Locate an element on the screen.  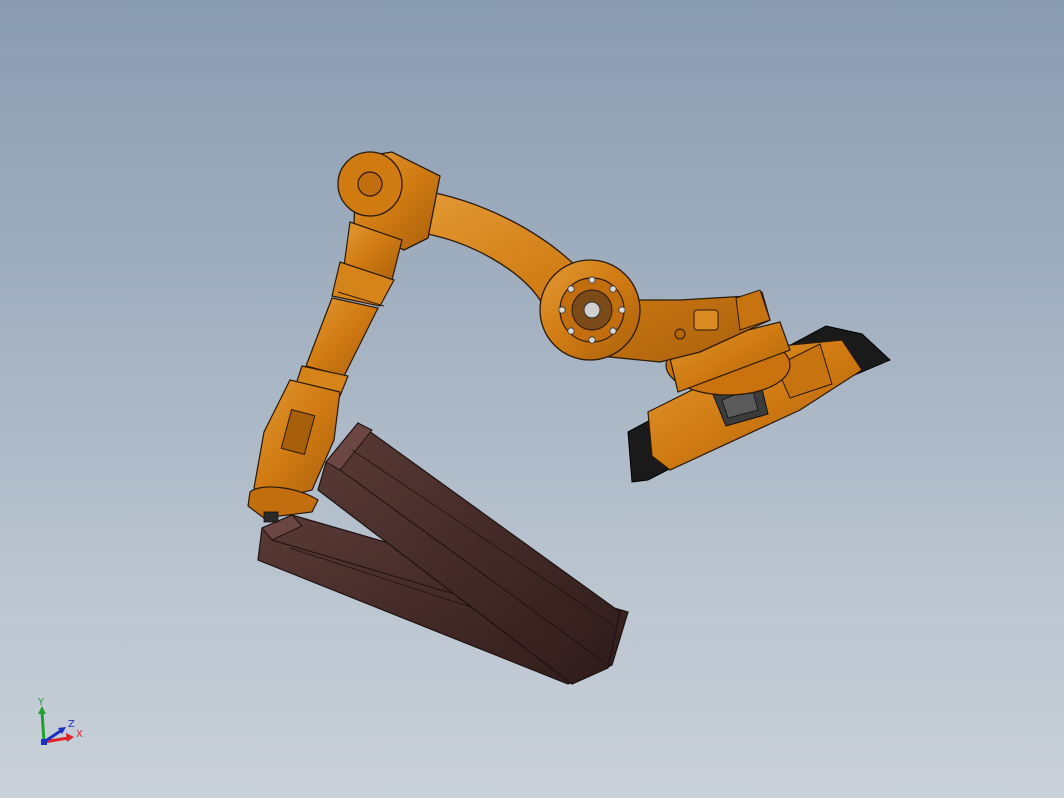
forearm is located at coordinates (354, 299).